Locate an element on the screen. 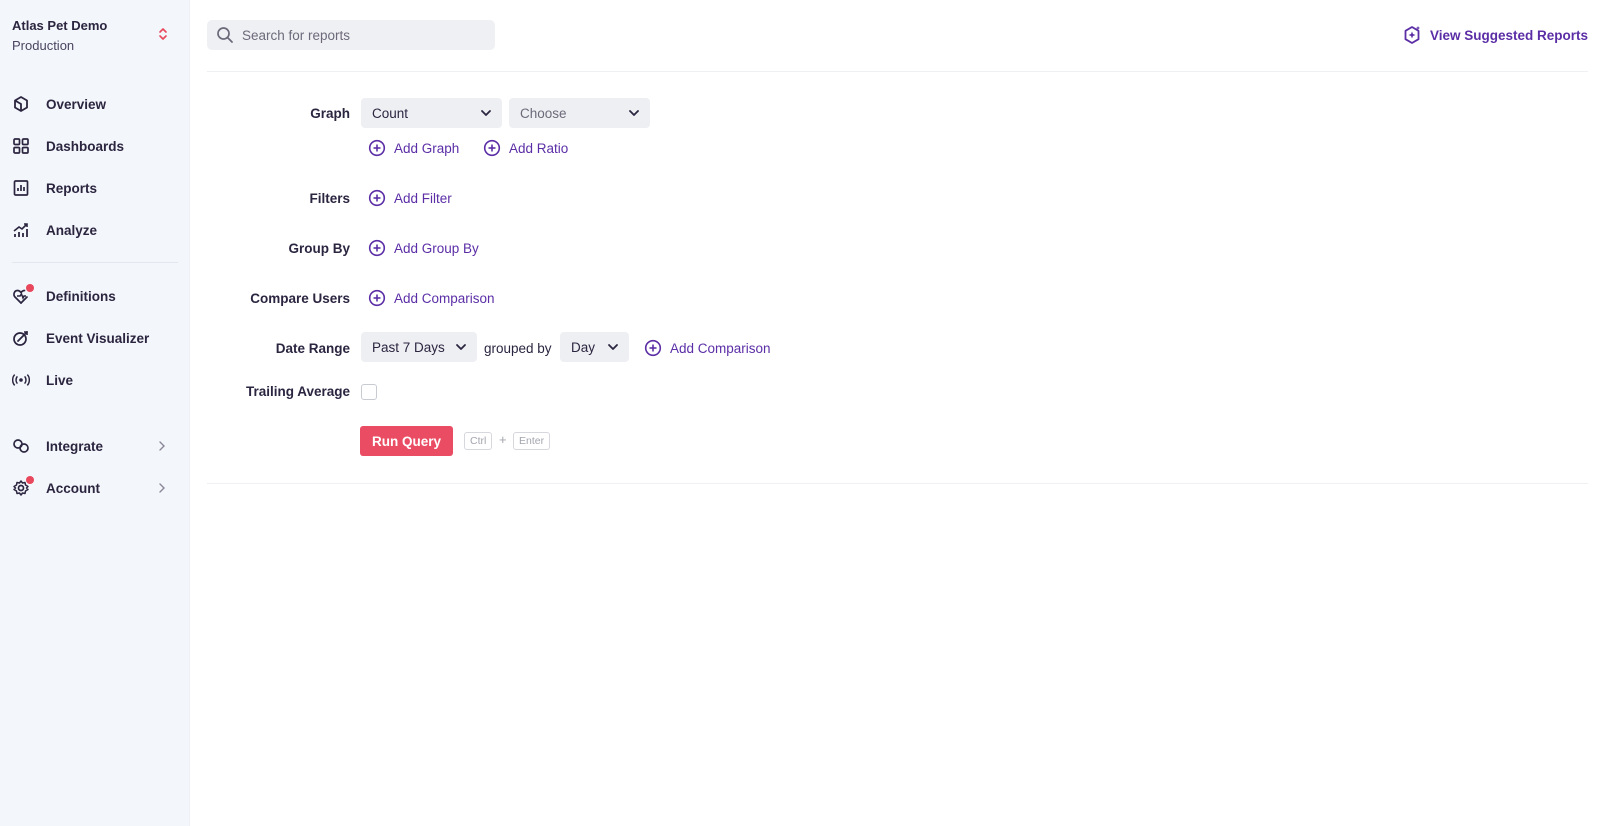  compare-users-label: Compare Users is located at coordinates (300, 298).